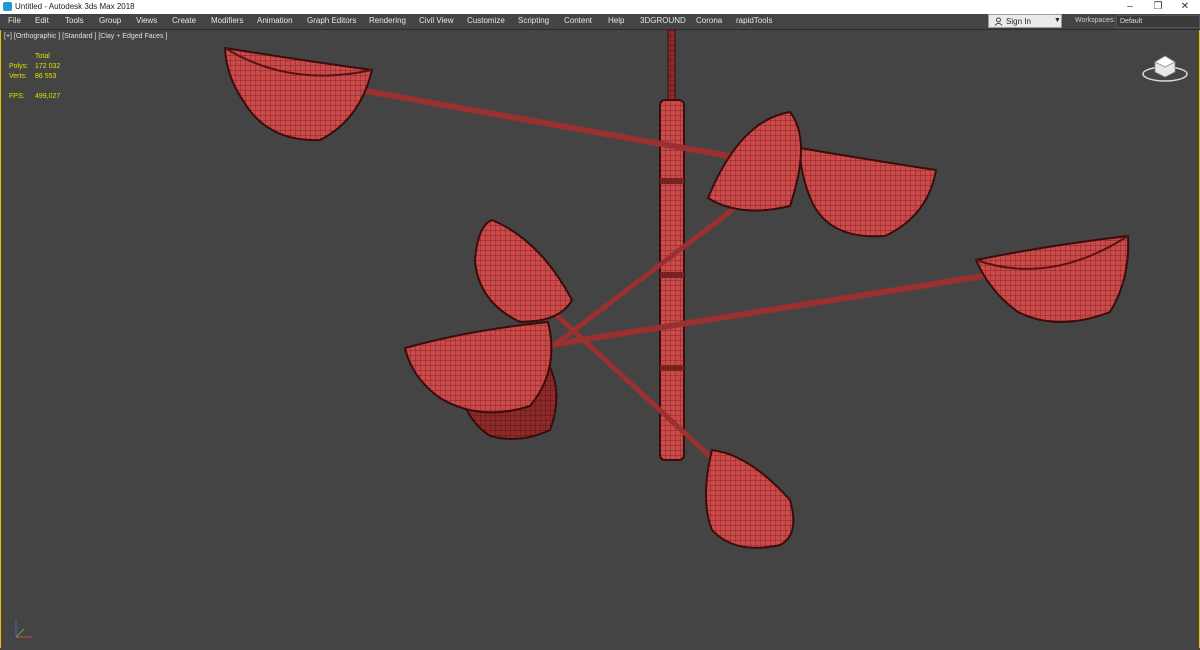 This screenshot has width=1200, height=650. Describe the element at coordinates (1095, 20) in the screenshot. I see `workspaces-label: Workspaces:` at that location.